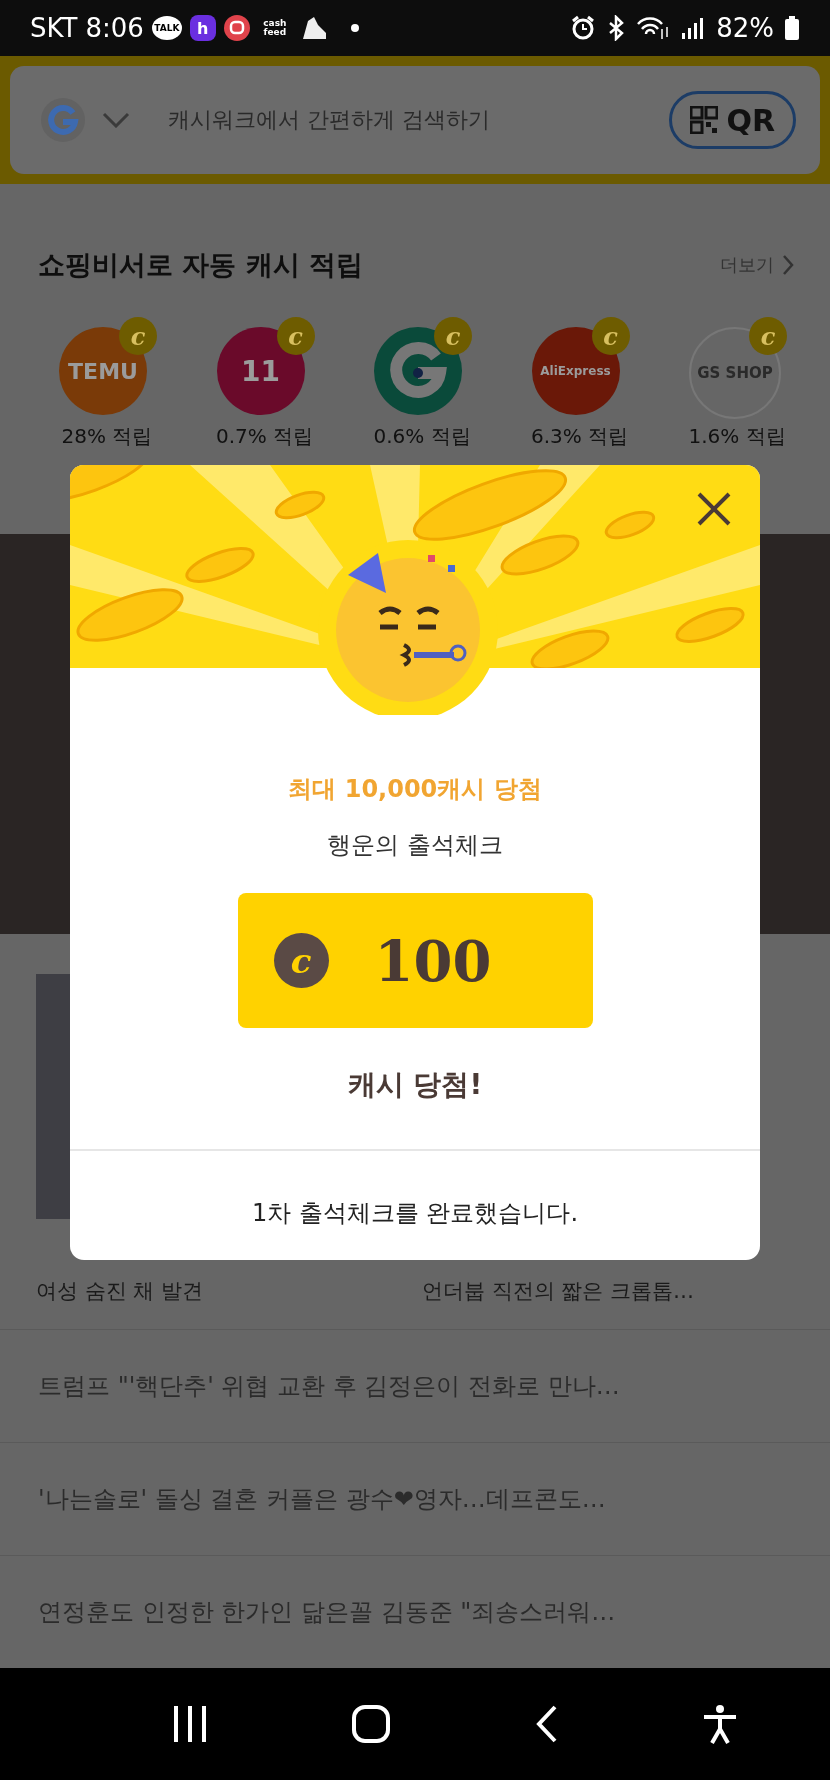 The image size is (830, 1780). I want to click on search-field: 캐시워크에서 간편하게 검색하기, so click(329, 120).